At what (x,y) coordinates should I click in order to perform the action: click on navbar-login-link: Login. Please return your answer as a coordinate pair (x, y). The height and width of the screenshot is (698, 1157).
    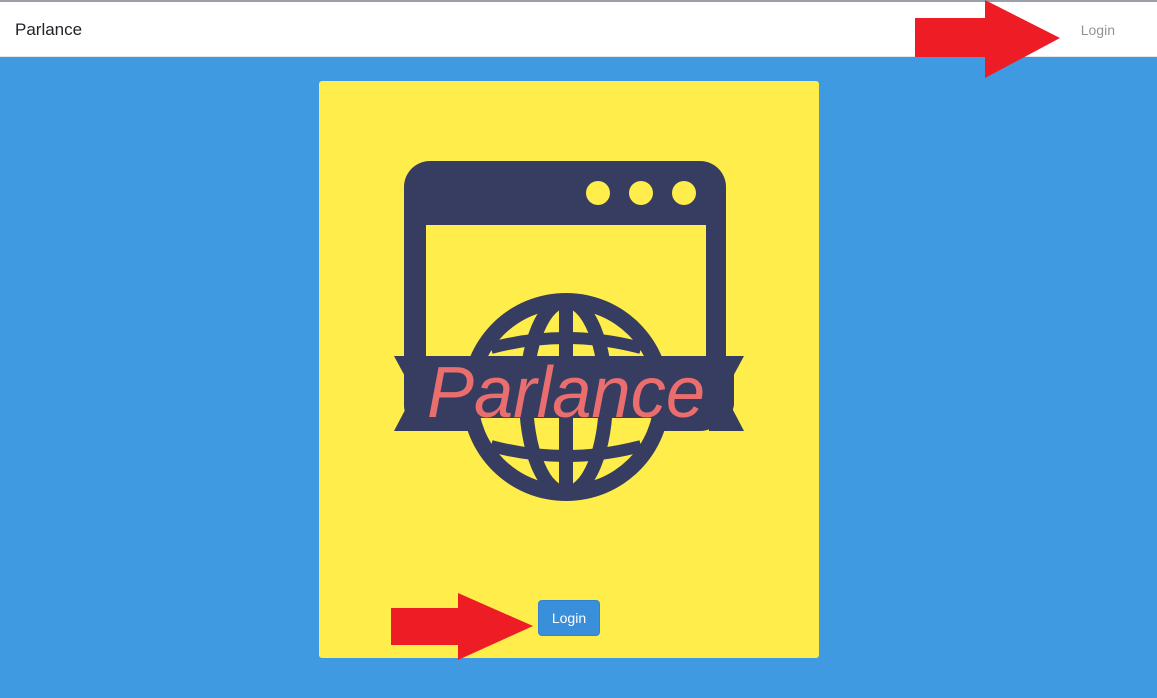
    Looking at the image, I should click on (1098, 30).